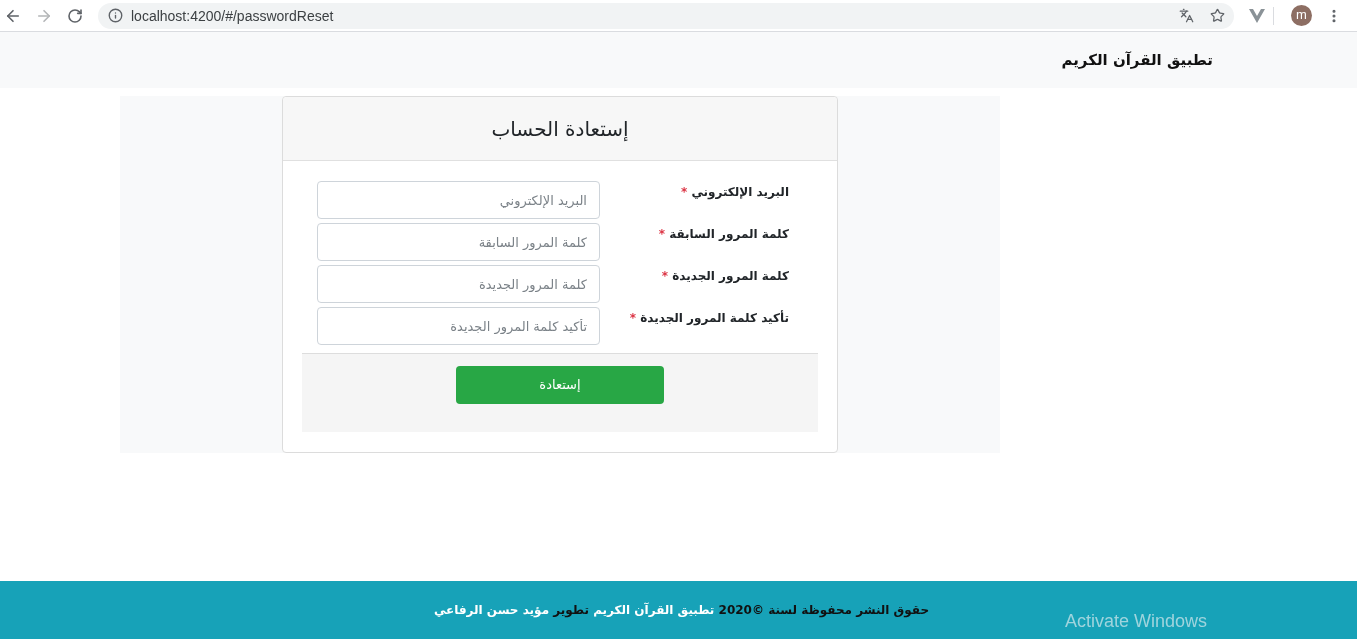  Describe the element at coordinates (458, 200) in the screenshot. I see `text-input: البريد الإلكتروني` at that location.